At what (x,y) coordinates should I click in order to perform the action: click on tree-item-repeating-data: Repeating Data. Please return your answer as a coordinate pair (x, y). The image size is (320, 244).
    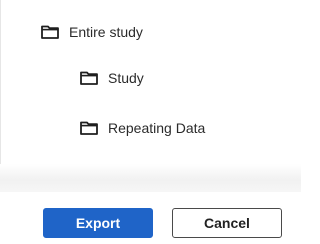
    Looking at the image, I should click on (142, 128).